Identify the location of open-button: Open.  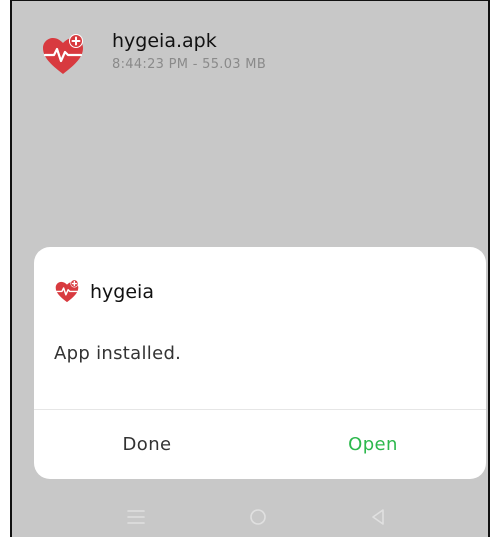
(373, 444).